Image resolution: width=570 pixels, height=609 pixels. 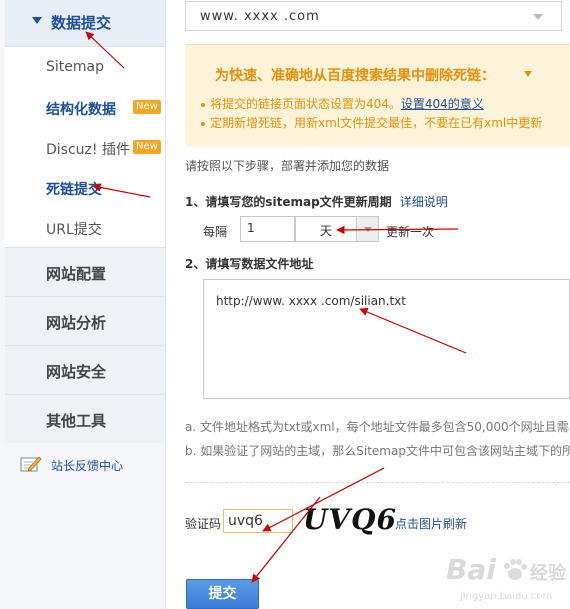 I want to click on captcha-label: 验证码, so click(x=203, y=524).